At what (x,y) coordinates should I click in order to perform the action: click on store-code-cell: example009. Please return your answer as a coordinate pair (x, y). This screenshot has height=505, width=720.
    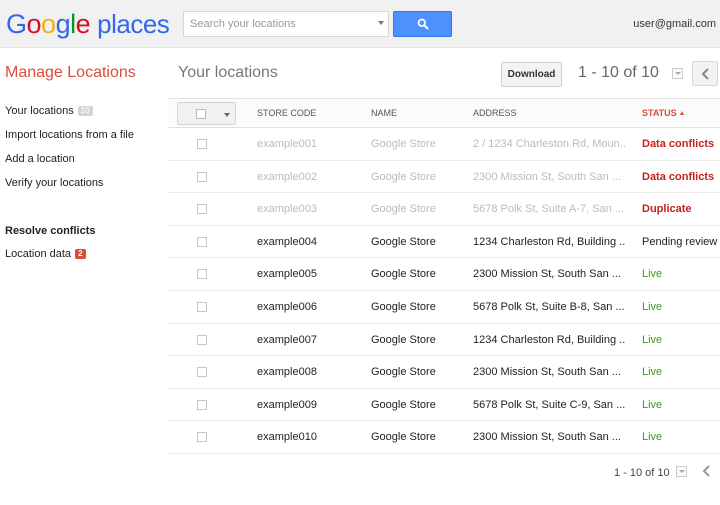
    Looking at the image, I should click on (287, 404).